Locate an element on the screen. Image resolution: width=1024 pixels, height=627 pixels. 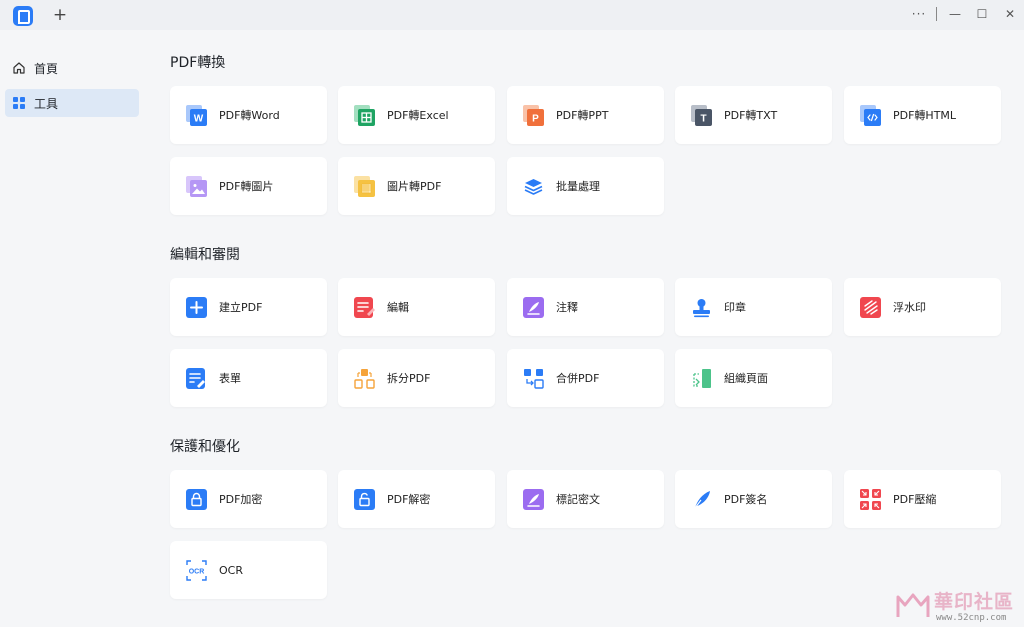
sidebar-item-label: 工具 is located at coordinates (46, 103).